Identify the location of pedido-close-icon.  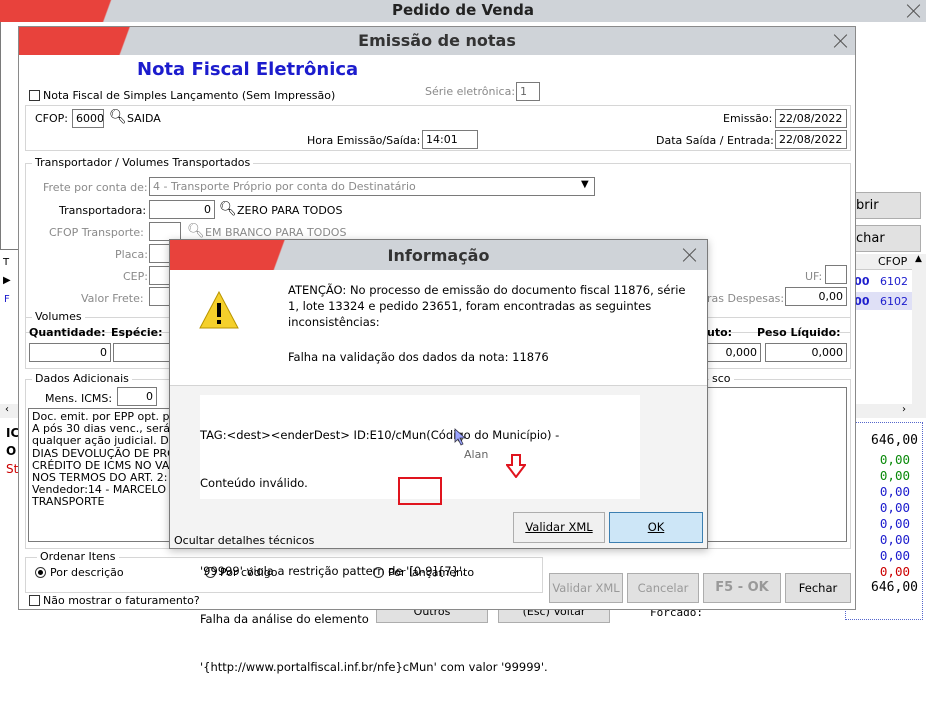
(914, 11).